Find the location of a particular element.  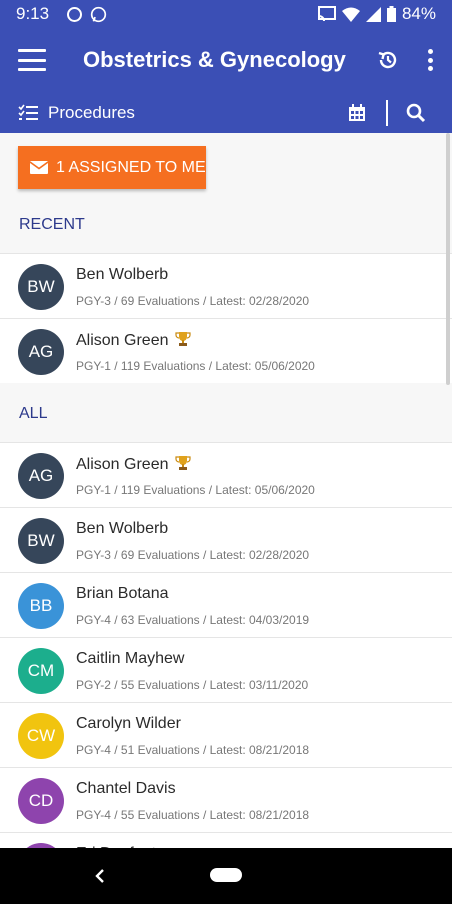

resident-name: Carolyn Wilder is located at coordinates (128, 724).